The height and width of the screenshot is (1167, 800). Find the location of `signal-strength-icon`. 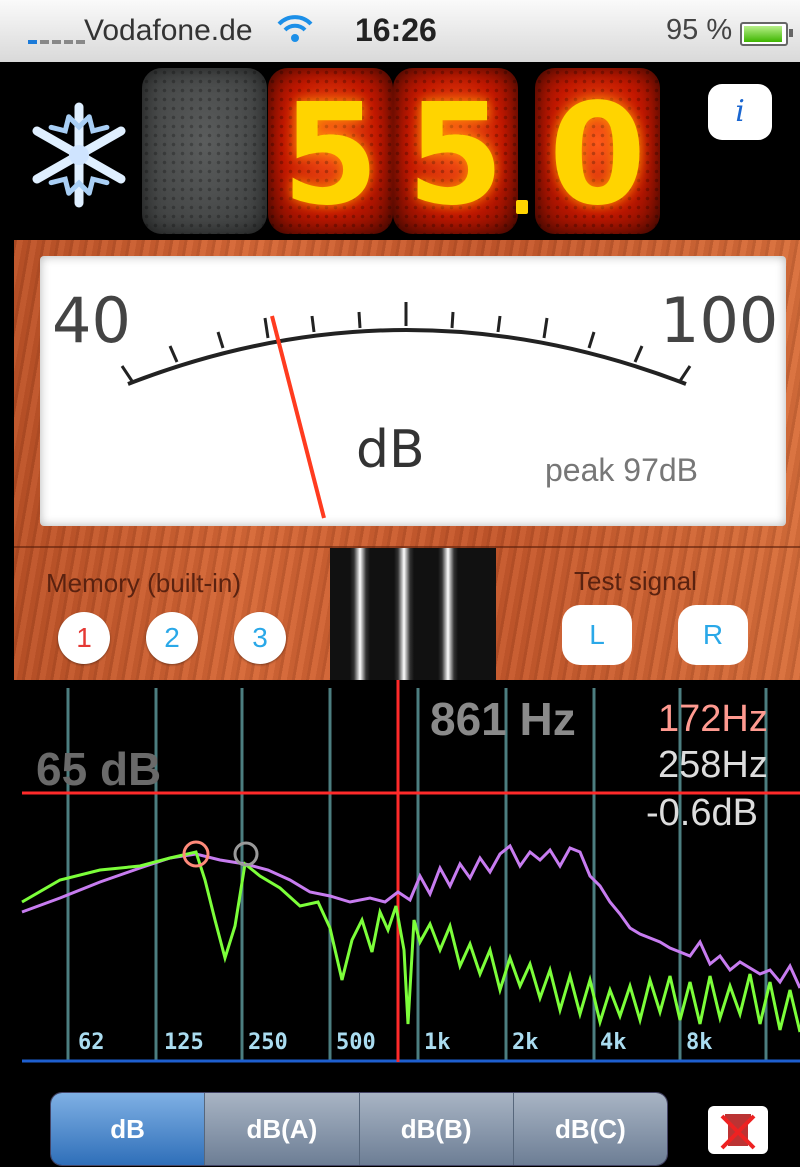

signal-strength-icon is located at coordinates (56, 42).